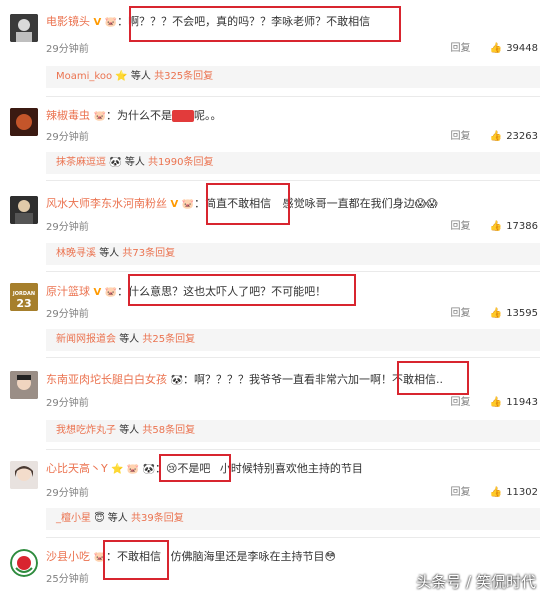 The image size is (550, 598). Describe the element at coordinates (77, 468) in the screenshot. I see `username-link: 心比天高丶Y` at that location.